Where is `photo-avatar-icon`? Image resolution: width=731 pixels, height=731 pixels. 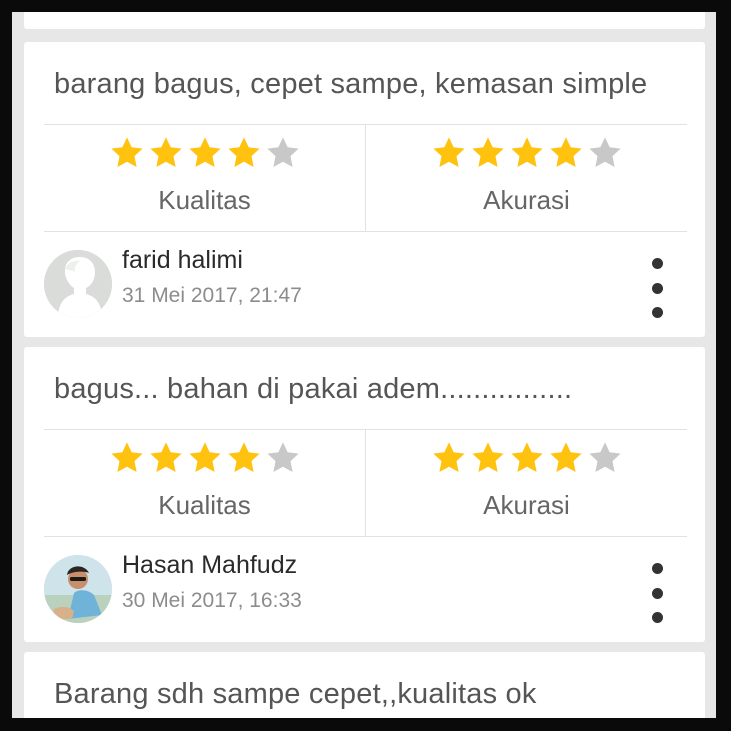 photo-avatar-icon is located at coordinates (78, 589).